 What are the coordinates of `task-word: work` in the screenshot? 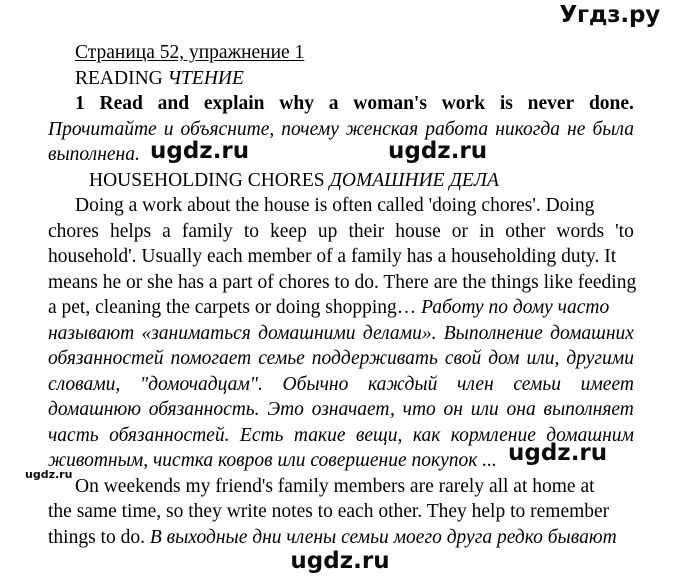 It's located at (463, 103).